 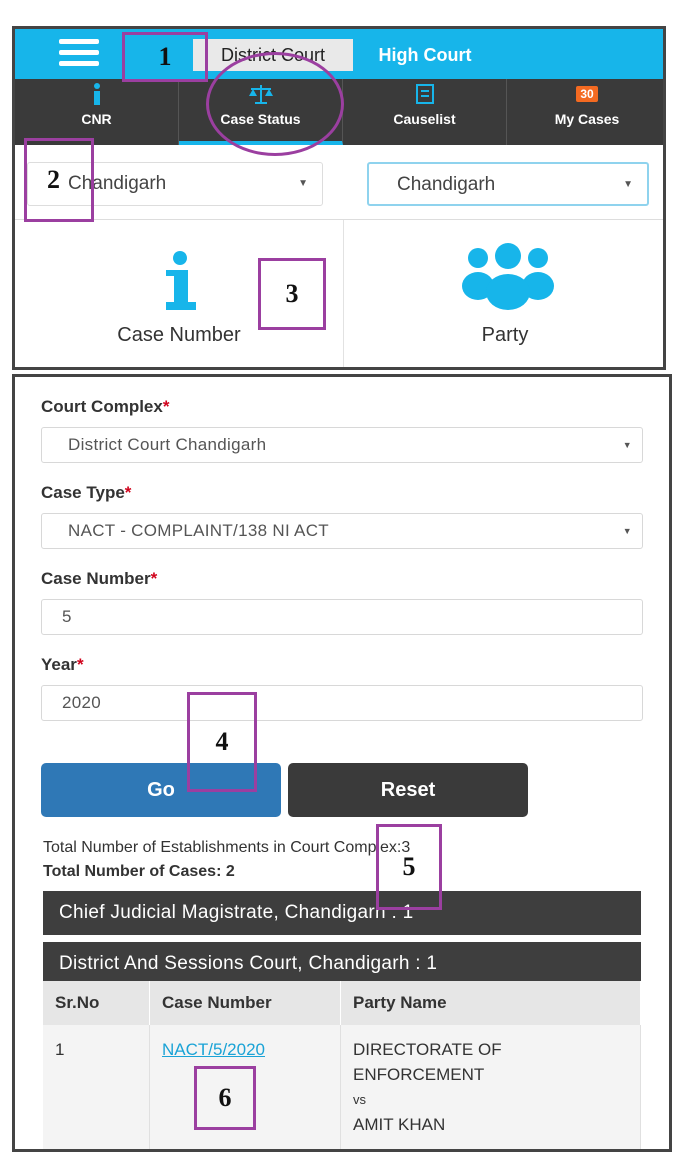 I want to click on annotation-marker-1: 1, so click(x=165, y=57).